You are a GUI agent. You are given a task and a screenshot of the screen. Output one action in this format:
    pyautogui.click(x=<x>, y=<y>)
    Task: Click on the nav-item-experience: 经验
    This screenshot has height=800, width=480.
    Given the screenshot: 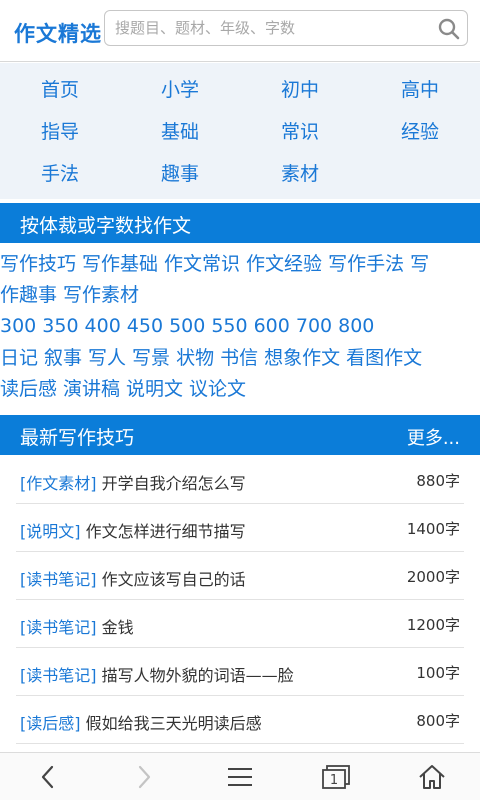 What is the action you would take?
    pyautogui.click(x=420, y=132)
    